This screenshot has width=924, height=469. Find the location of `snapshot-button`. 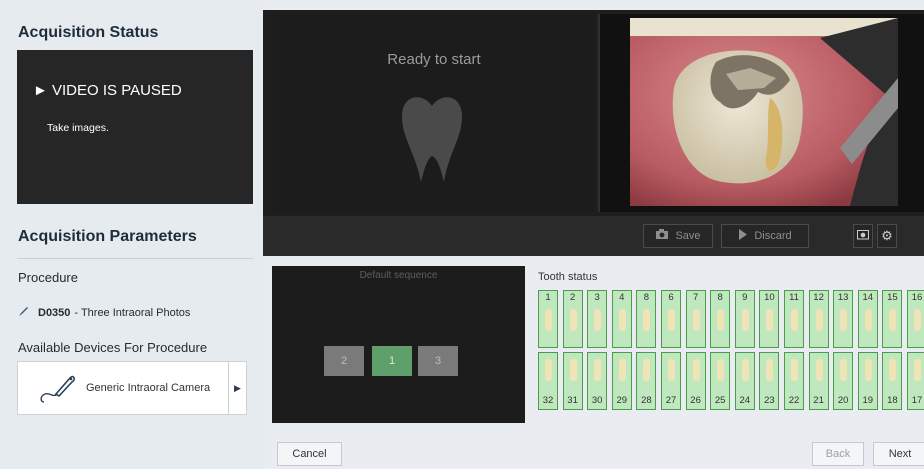

snapshot-button is located at coordinates (863, 236).